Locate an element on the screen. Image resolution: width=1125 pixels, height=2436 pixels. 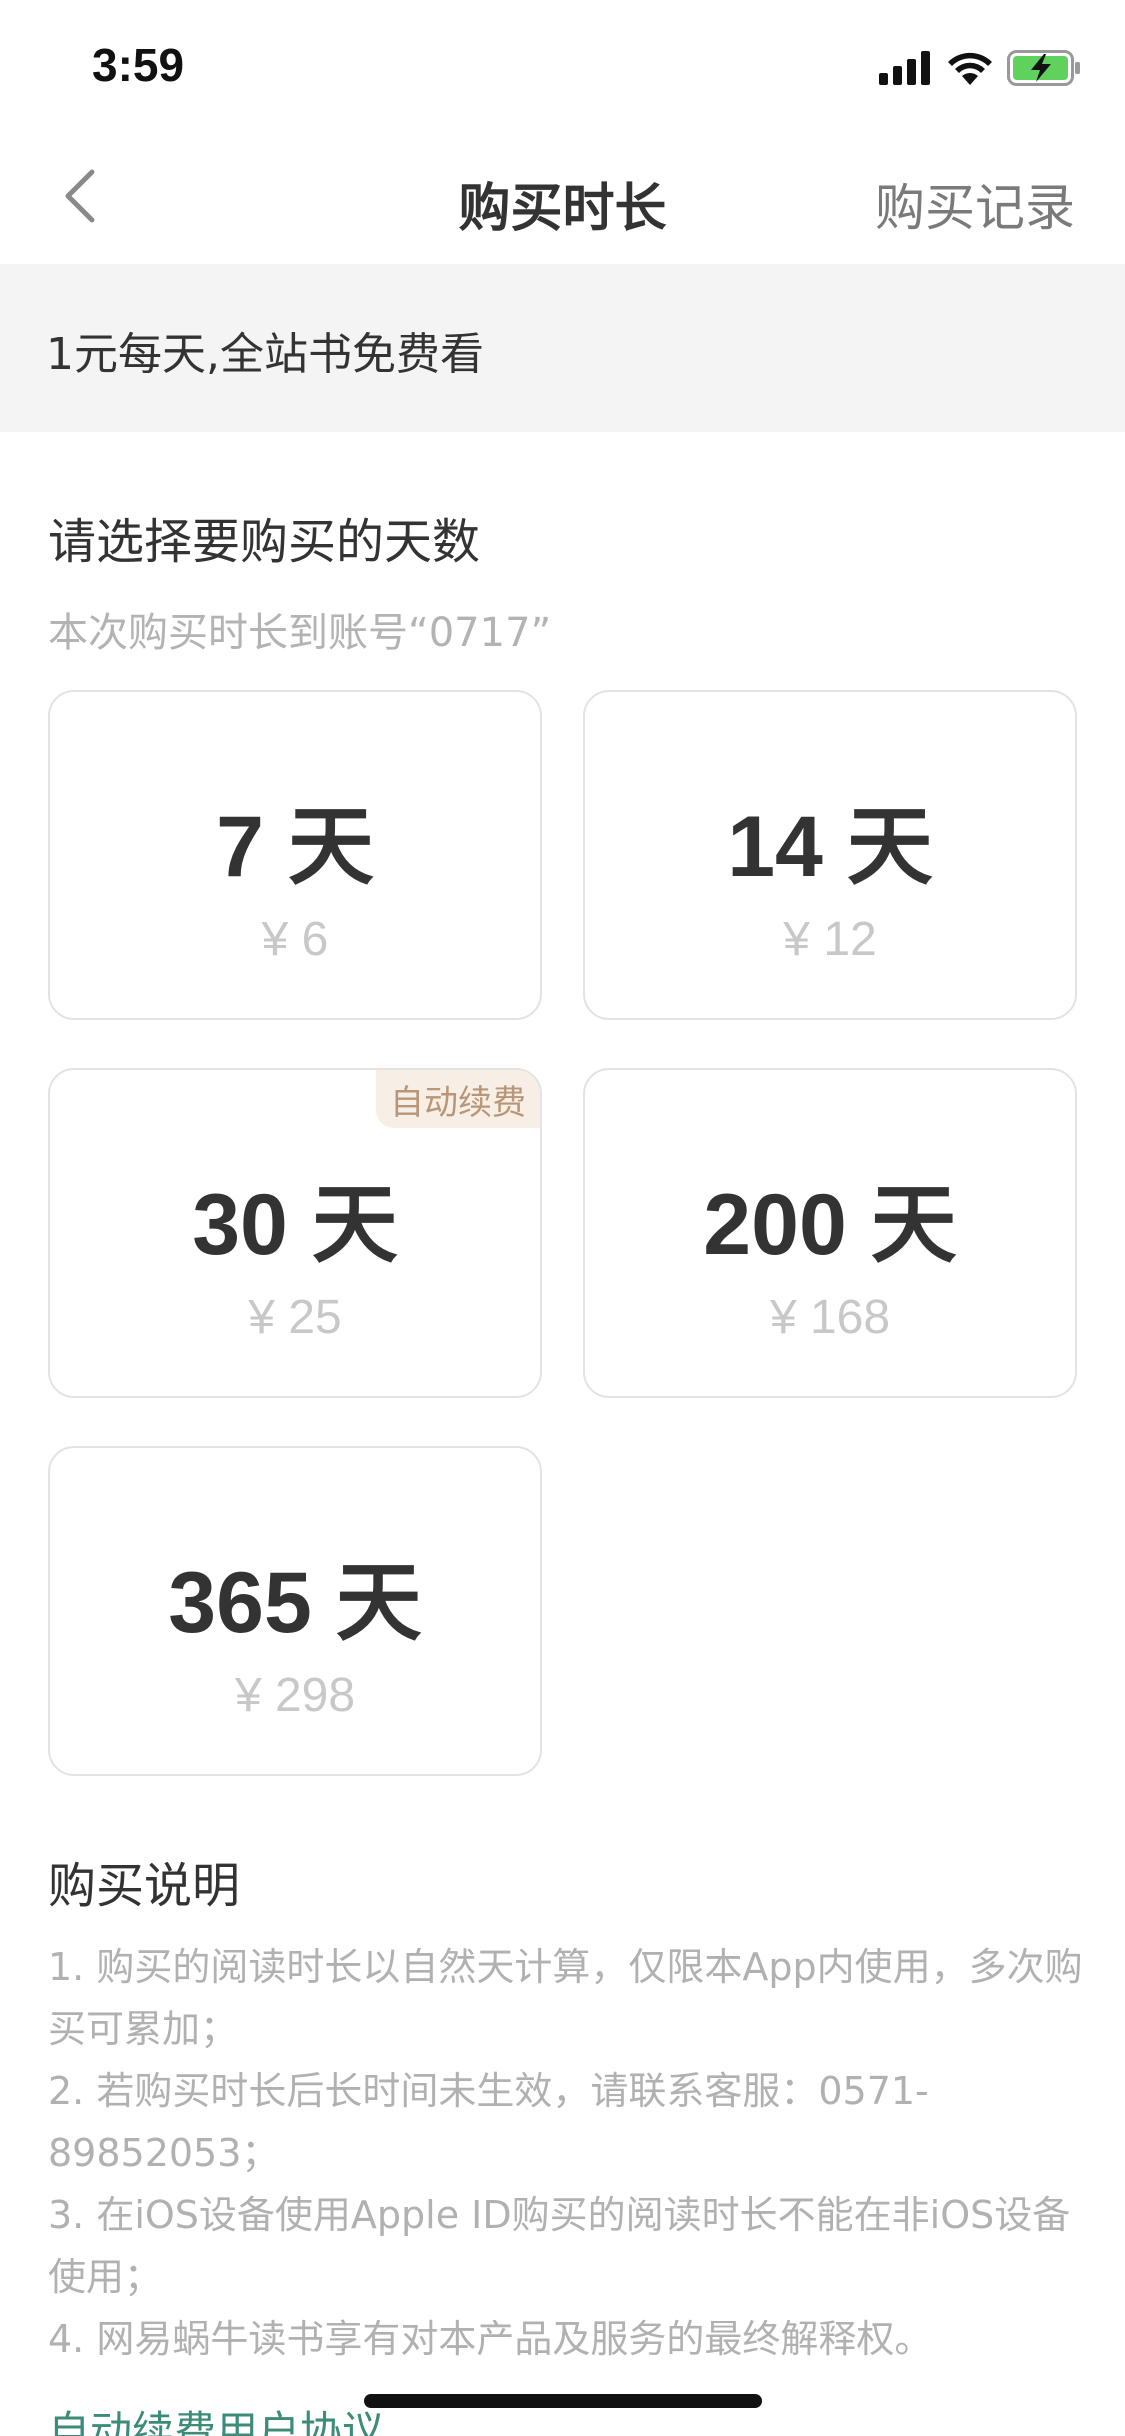
plan-price: ¥ 168 is located at coordinates (830, 1317).